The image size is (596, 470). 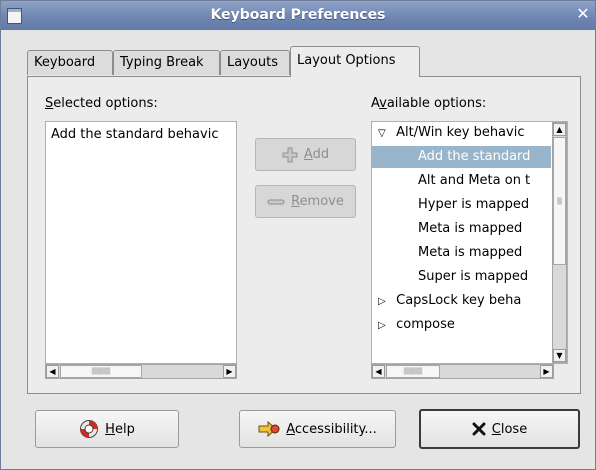 What do you see at coordinates (166, 62) in the screenshot?
I see `tab-typing-break: Typing Break` at bounding box center [166, 62].